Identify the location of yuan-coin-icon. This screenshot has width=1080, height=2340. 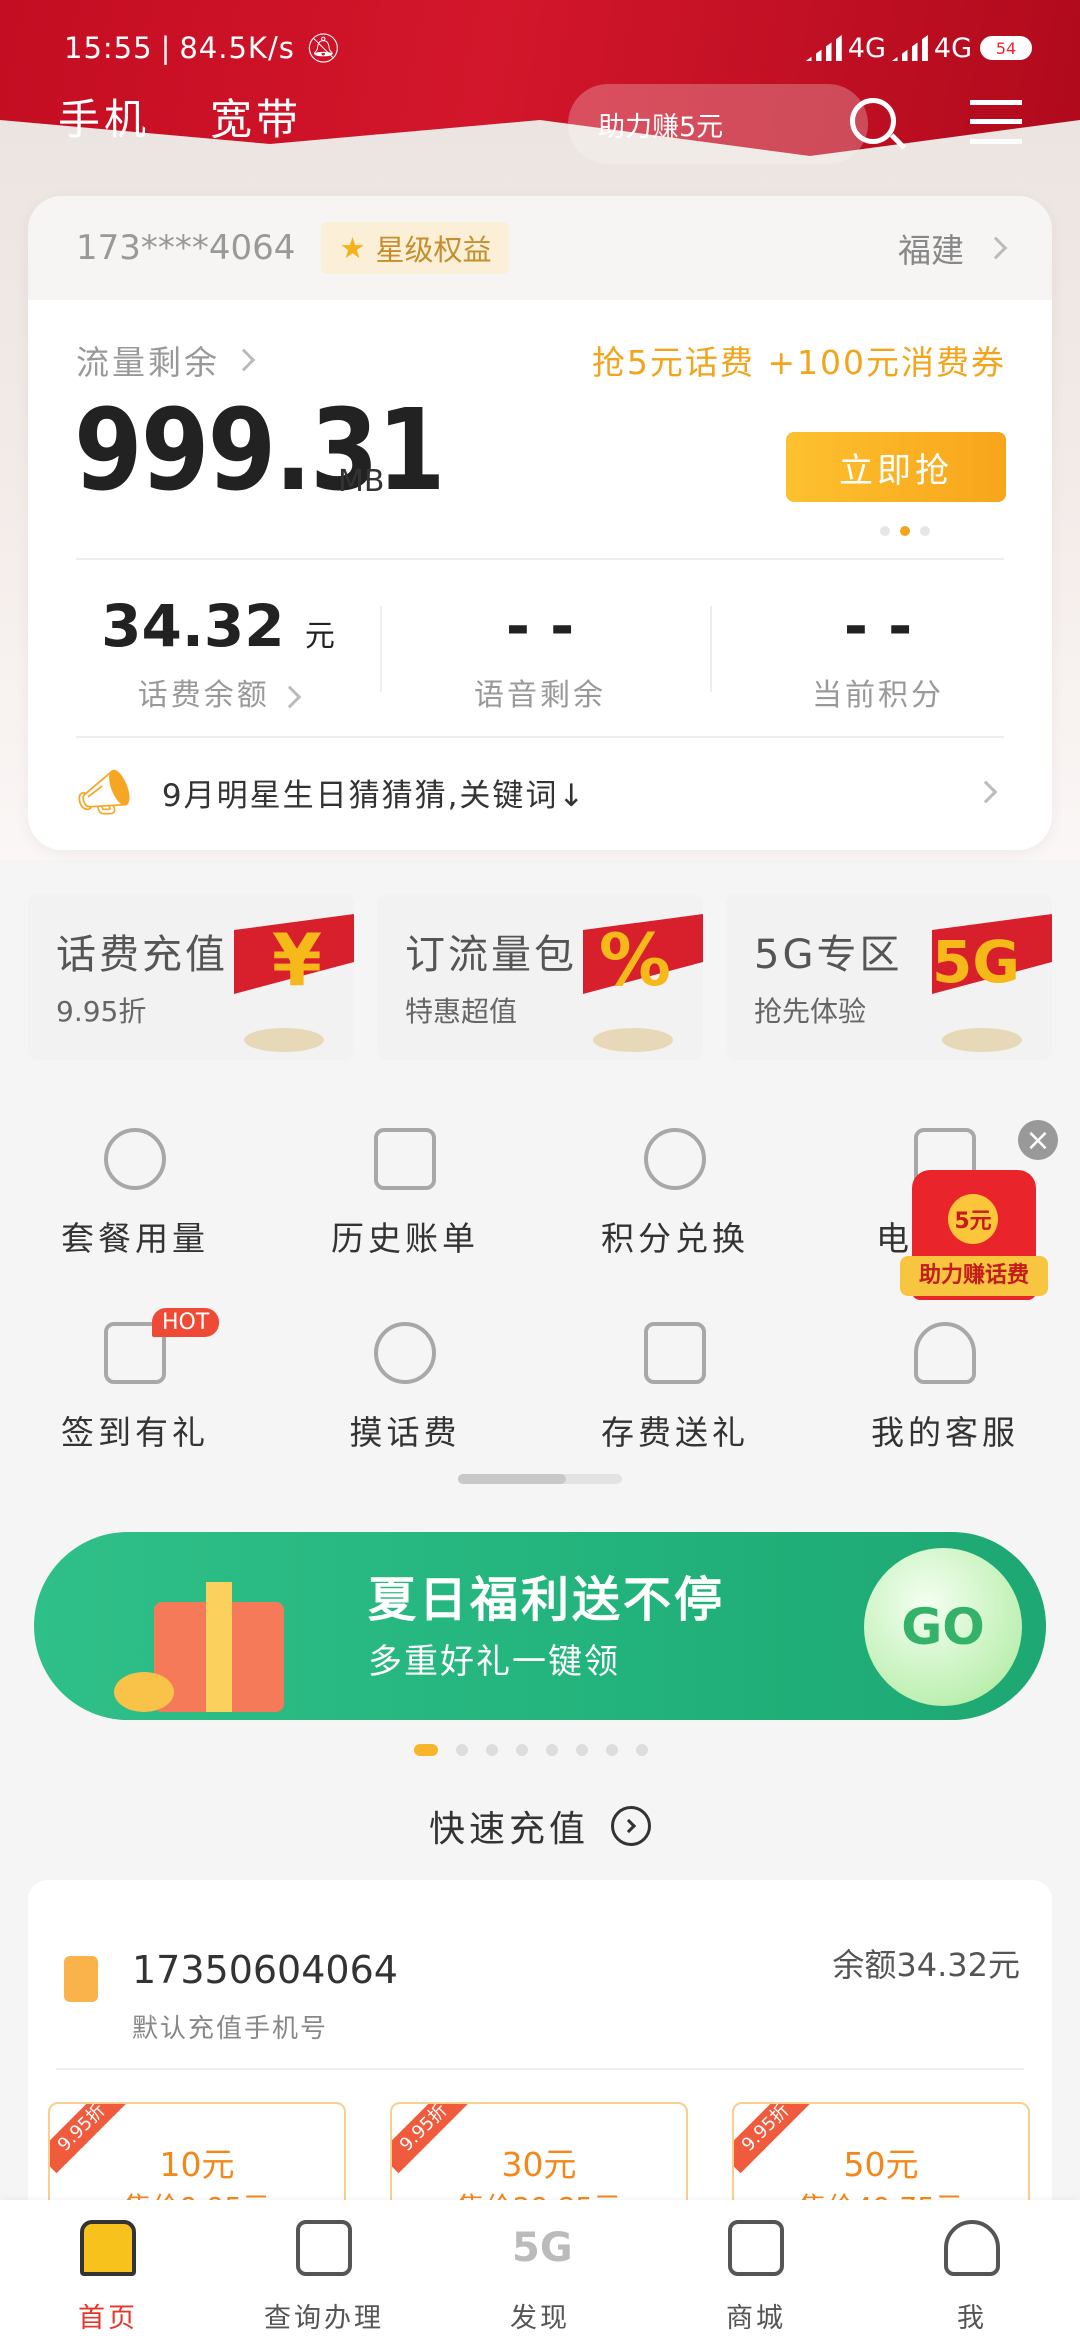
(405, 1353).